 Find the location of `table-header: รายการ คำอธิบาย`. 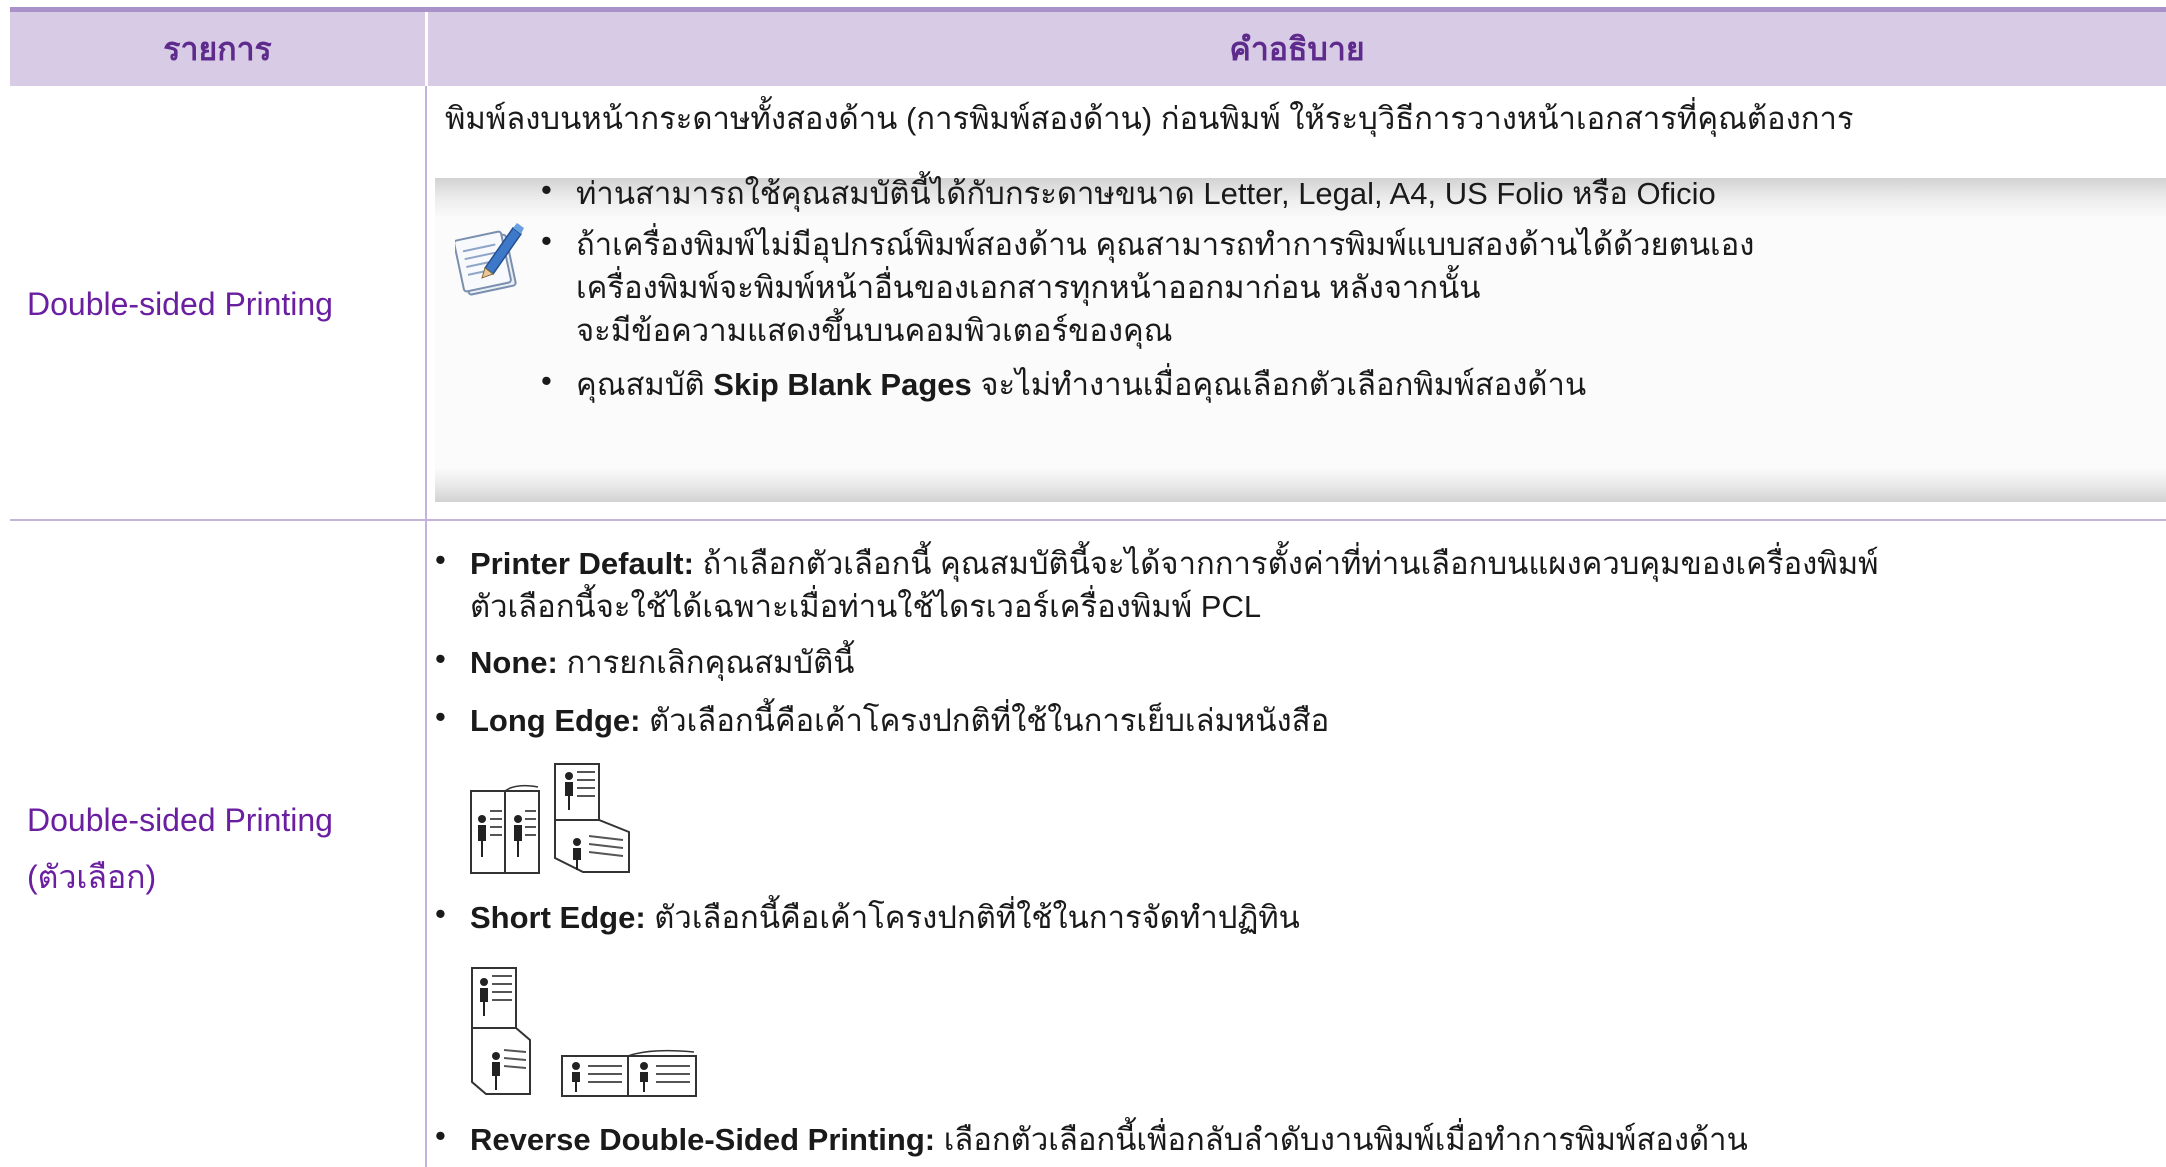

table-header: รายการ คำอธิบาย is located at coordinates (1088, 49).